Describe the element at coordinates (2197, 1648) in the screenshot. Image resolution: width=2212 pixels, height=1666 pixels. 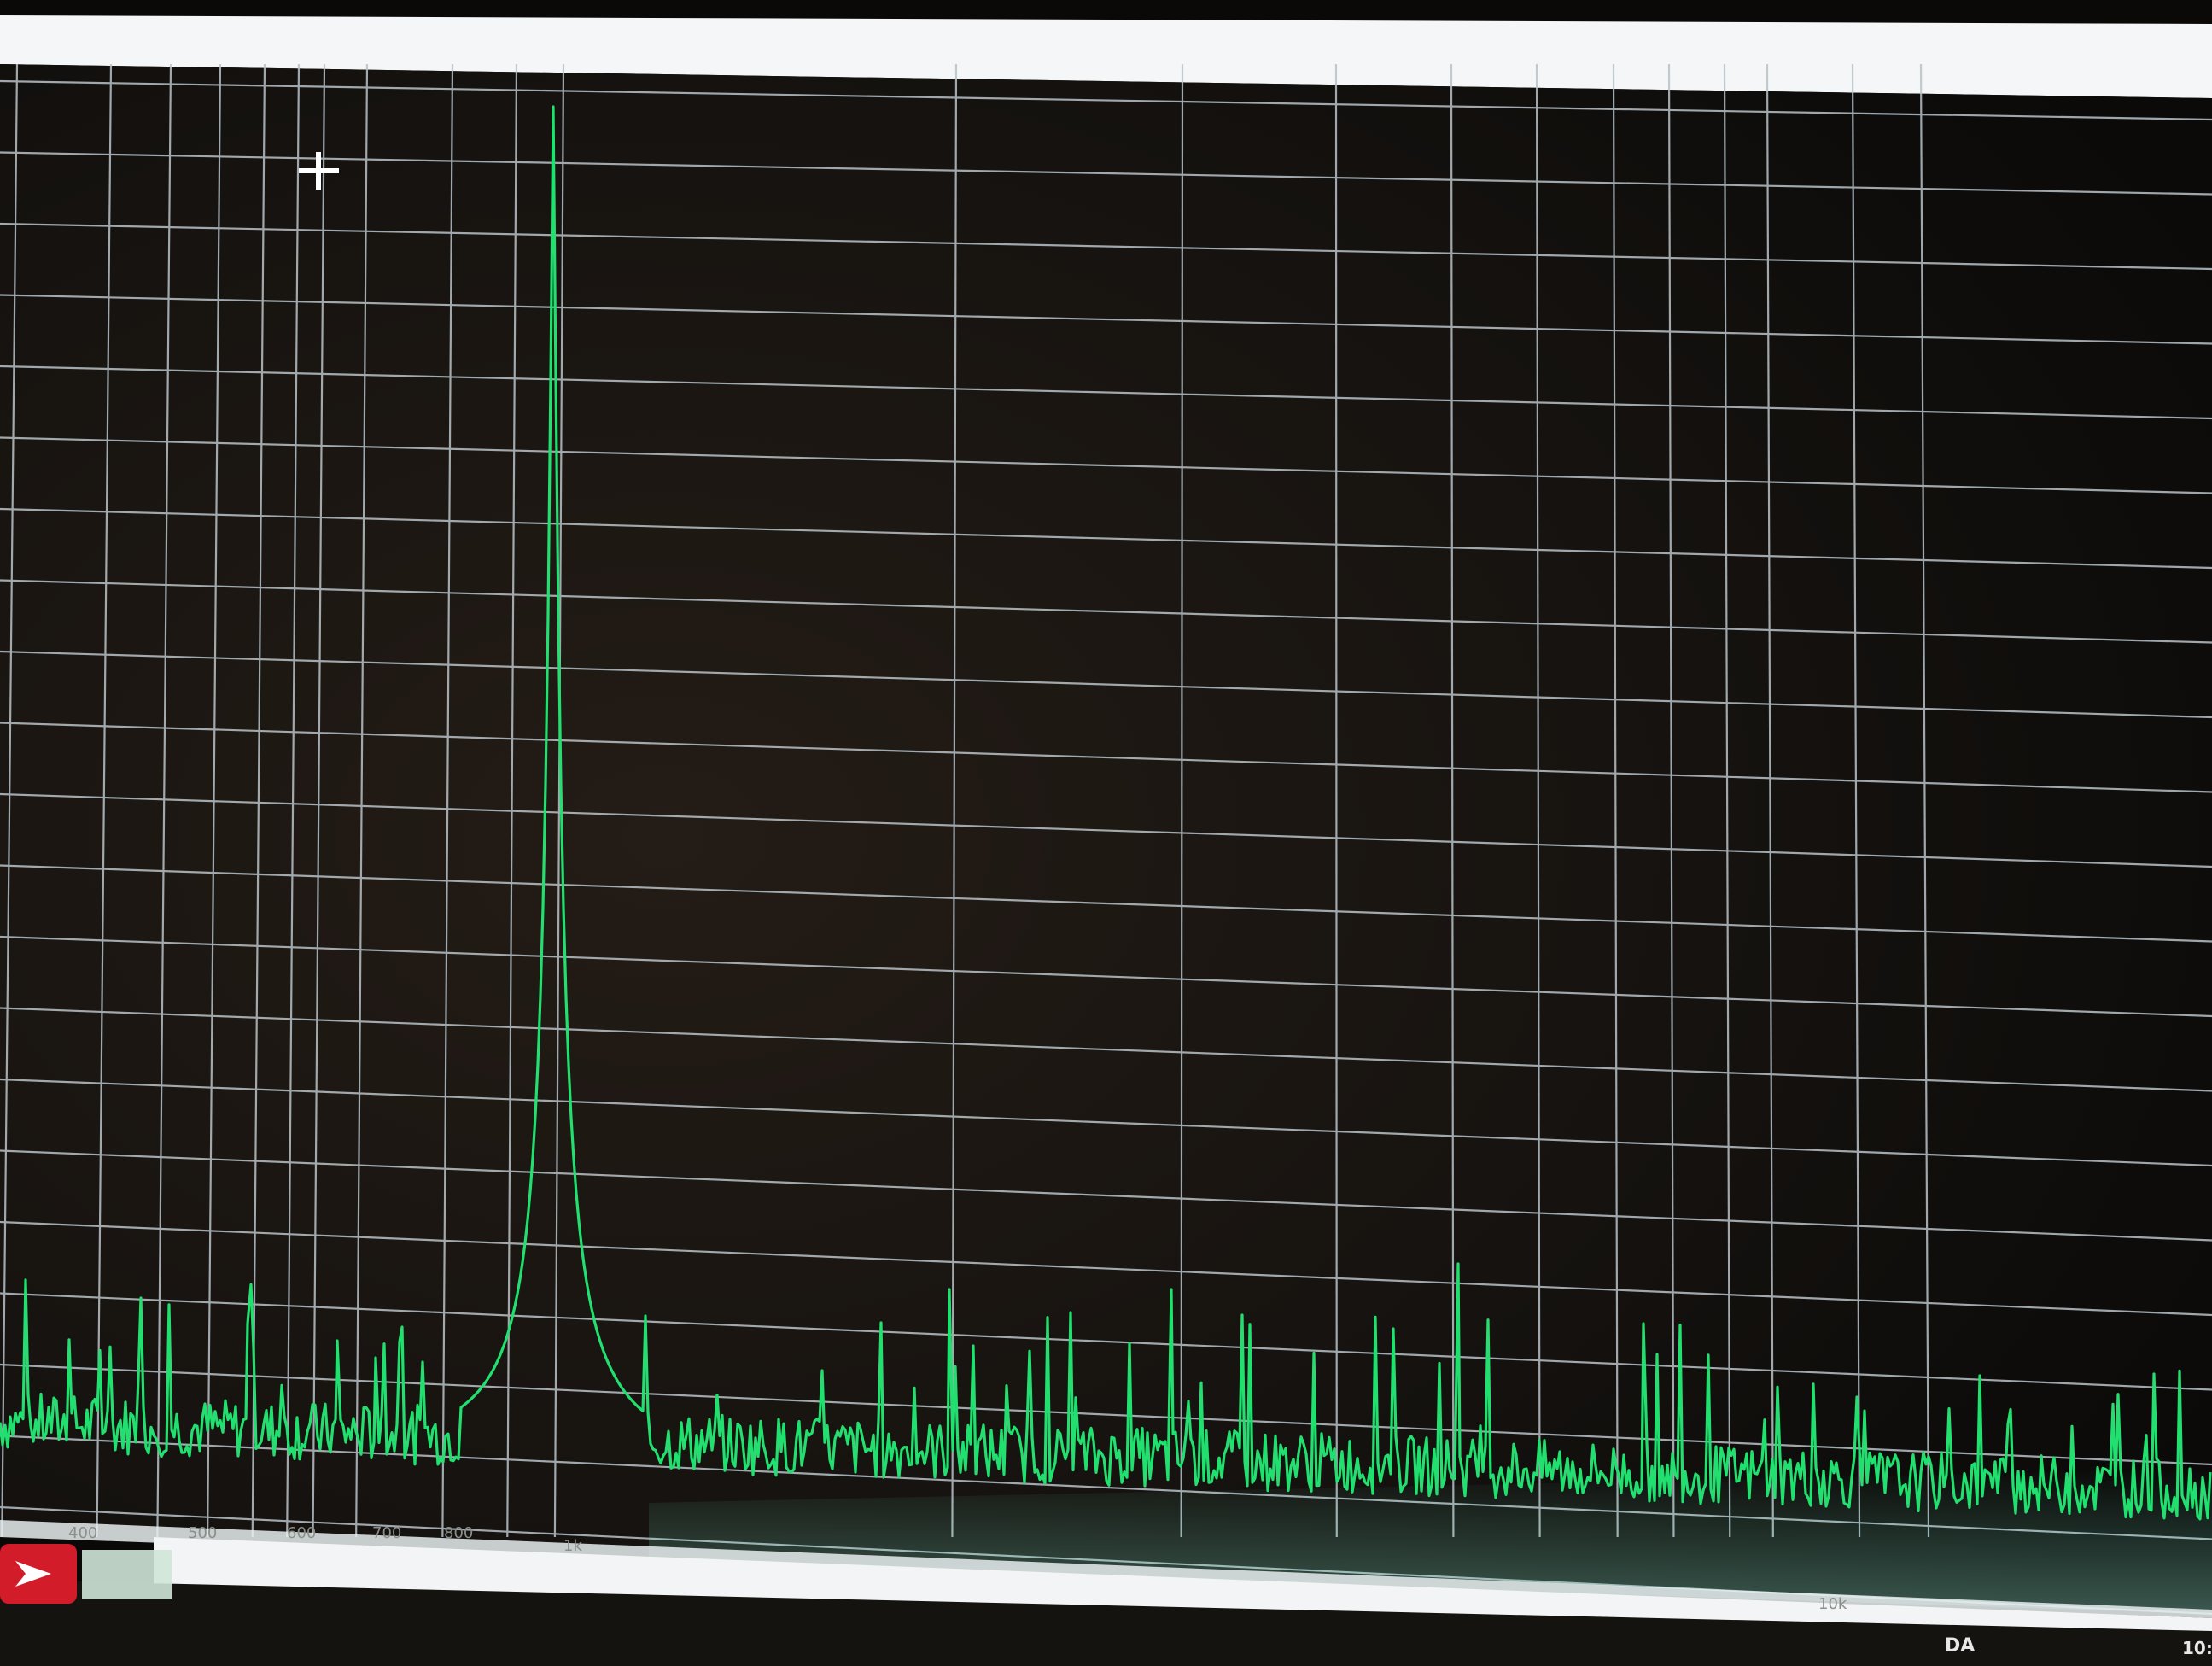
I see `clock-text: 10:` at that location.